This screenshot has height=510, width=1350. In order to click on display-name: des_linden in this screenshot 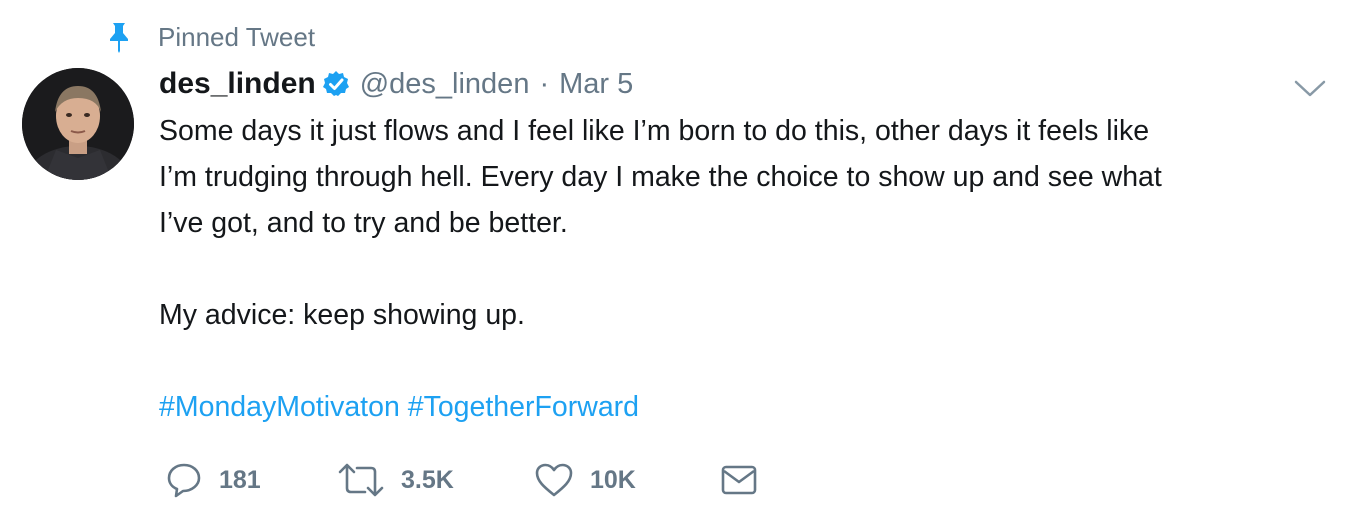, I will do `click(237, 84)`.